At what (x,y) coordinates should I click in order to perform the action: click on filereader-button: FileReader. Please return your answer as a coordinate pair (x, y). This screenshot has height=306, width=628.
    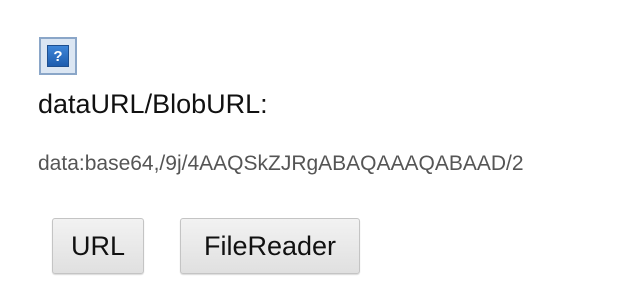
    Looking at the image, I should click on (270, 246).